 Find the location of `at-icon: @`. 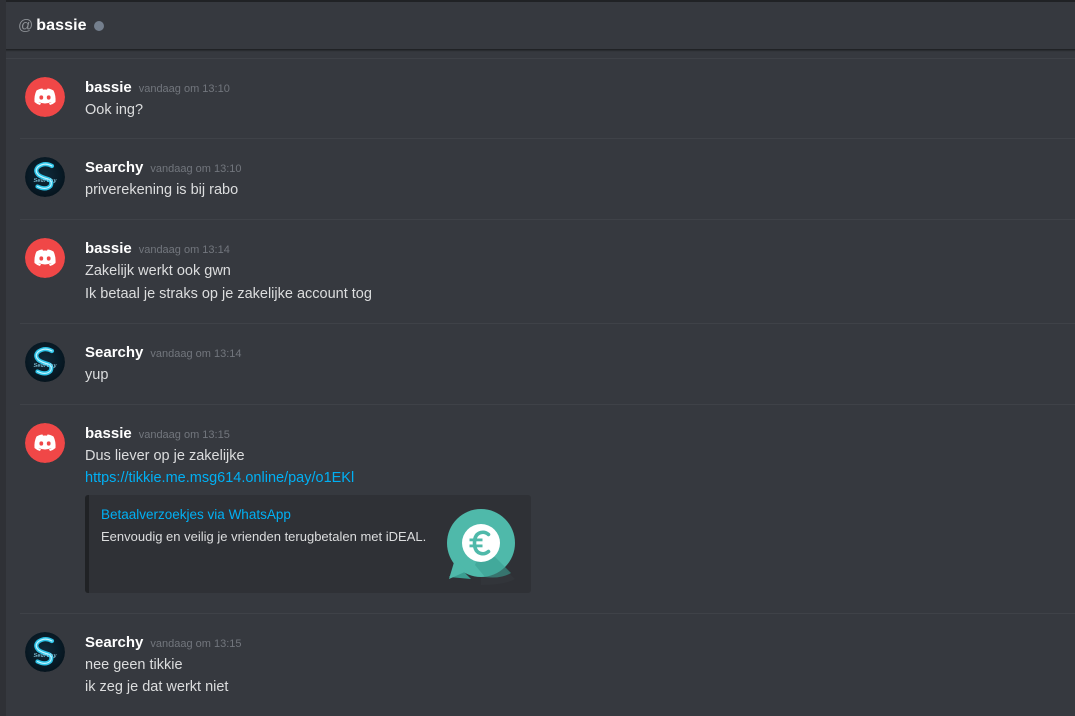

at-icon: @ is located at coordinates (26, 25).